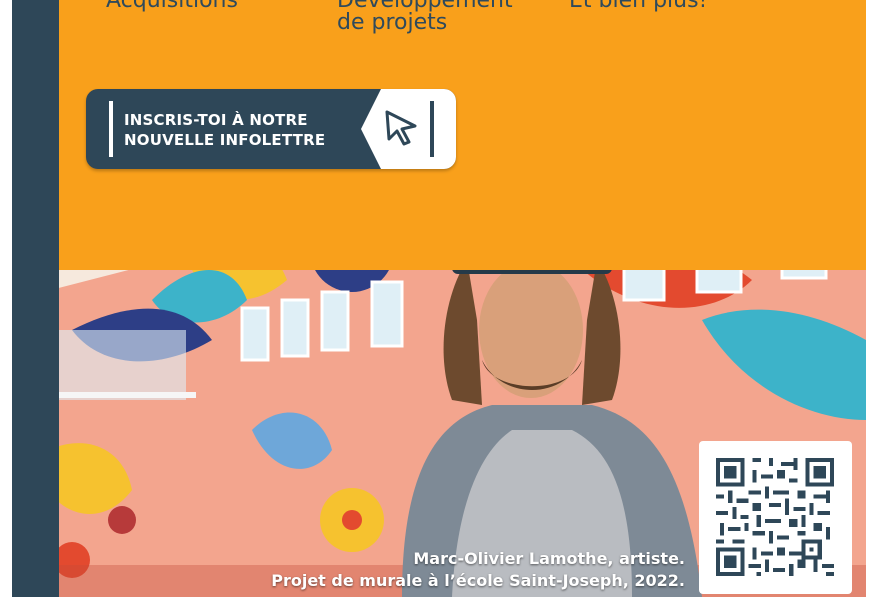  What do you see at coordinates (216, 120) in the screenshot?
I see `cta-label-line-1: INSCRIS-TOI À NOTRE` at bounding box center [216, 120].